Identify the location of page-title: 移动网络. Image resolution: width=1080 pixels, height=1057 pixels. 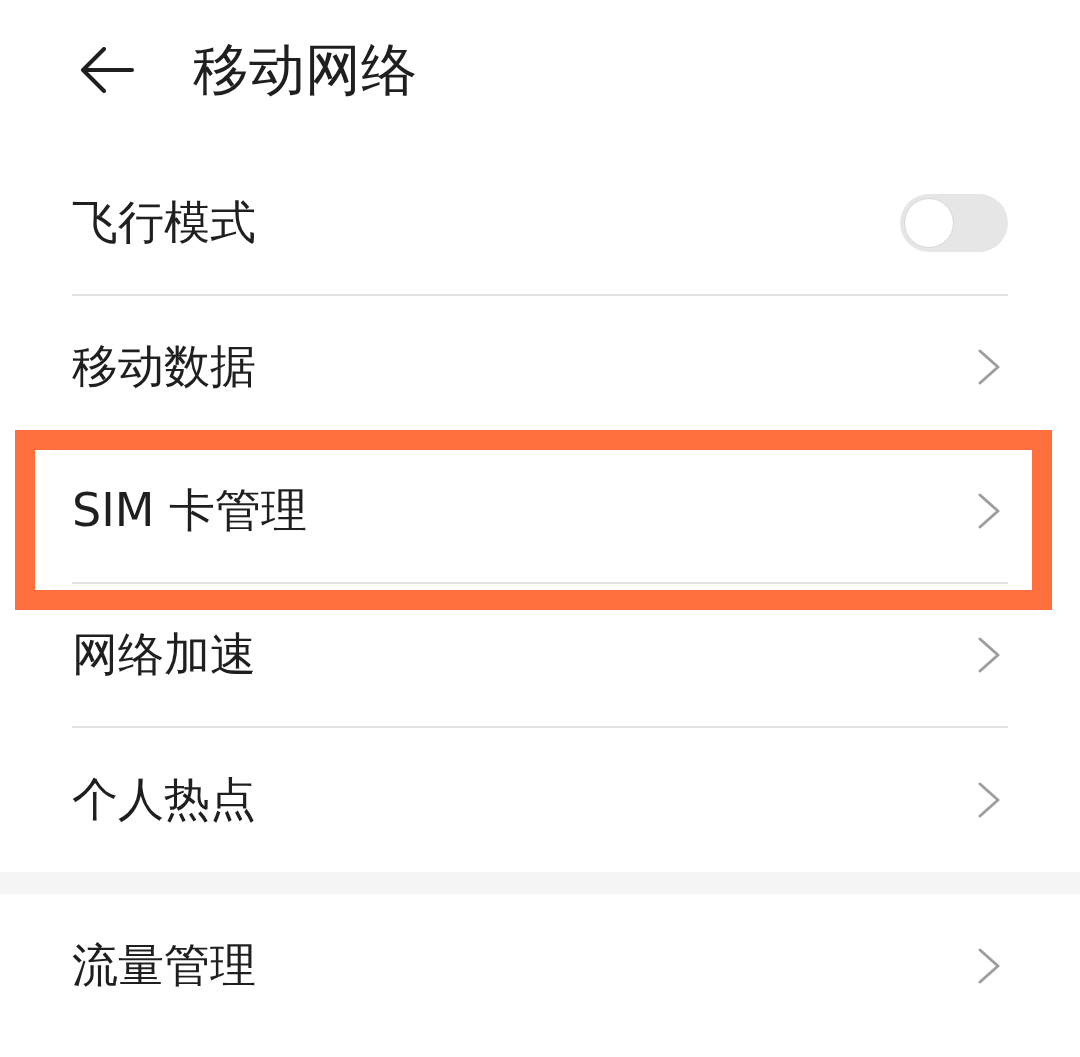
(305, 70).